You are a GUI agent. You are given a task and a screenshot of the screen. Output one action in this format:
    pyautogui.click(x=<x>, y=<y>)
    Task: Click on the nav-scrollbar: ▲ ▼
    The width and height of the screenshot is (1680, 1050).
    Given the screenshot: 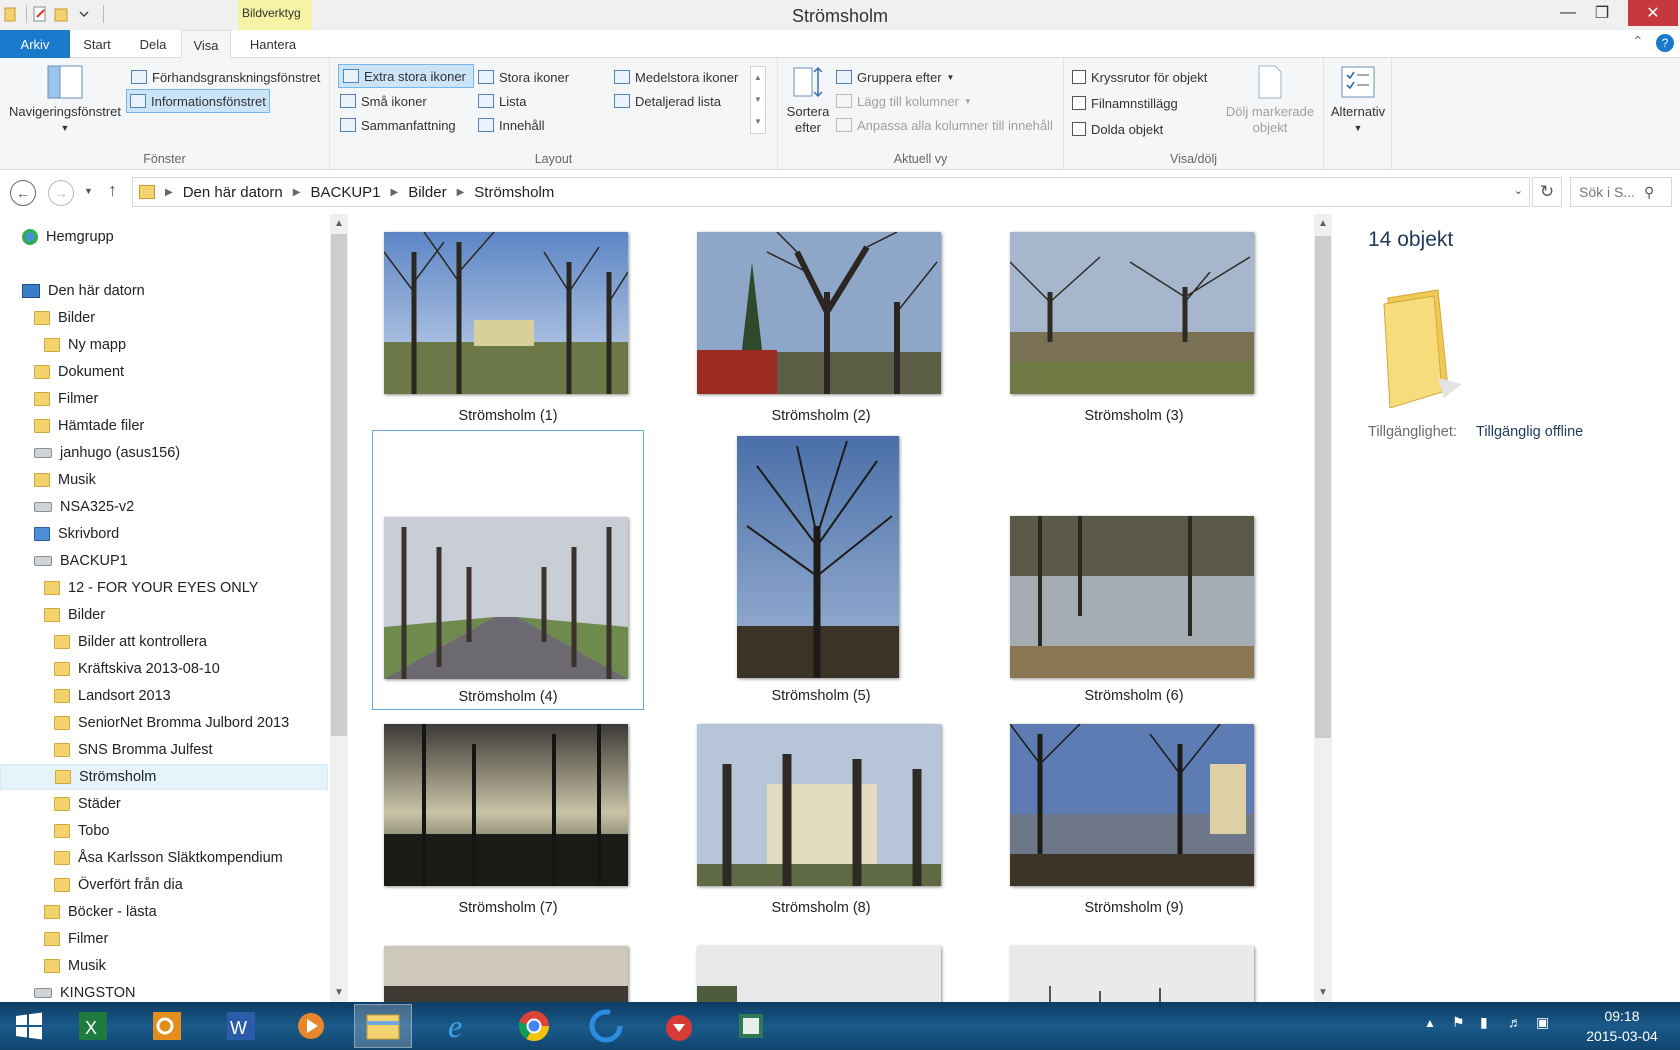 What is the action you would take?
    pyautogui.click(x=339, y=608)
    